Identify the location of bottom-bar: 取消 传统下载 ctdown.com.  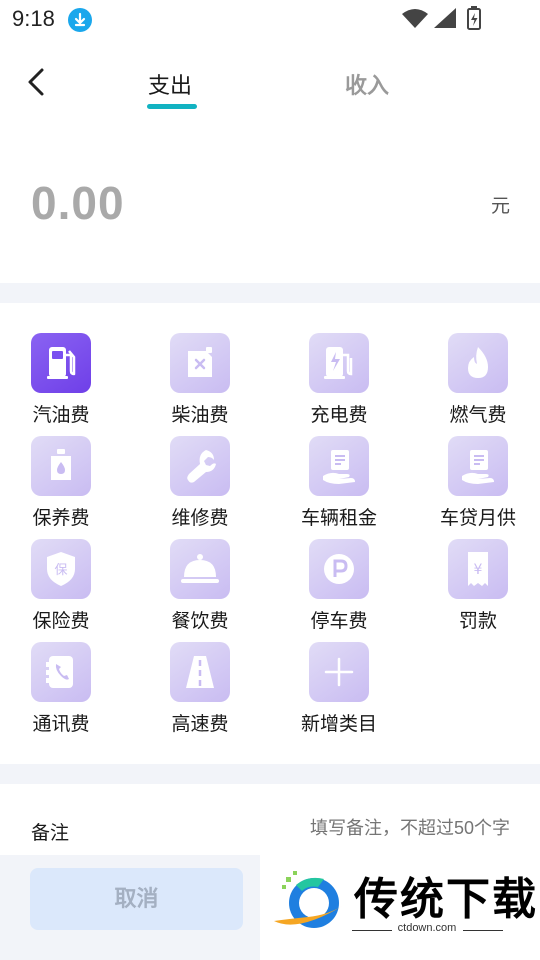
(270, 907).